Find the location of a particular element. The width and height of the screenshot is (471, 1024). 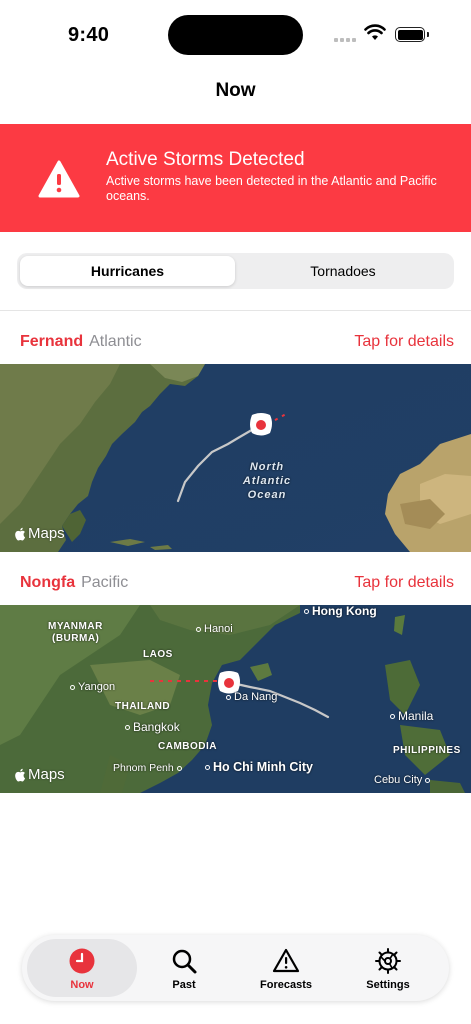

tab-settings: Settings is located at coordinates (388, 968).